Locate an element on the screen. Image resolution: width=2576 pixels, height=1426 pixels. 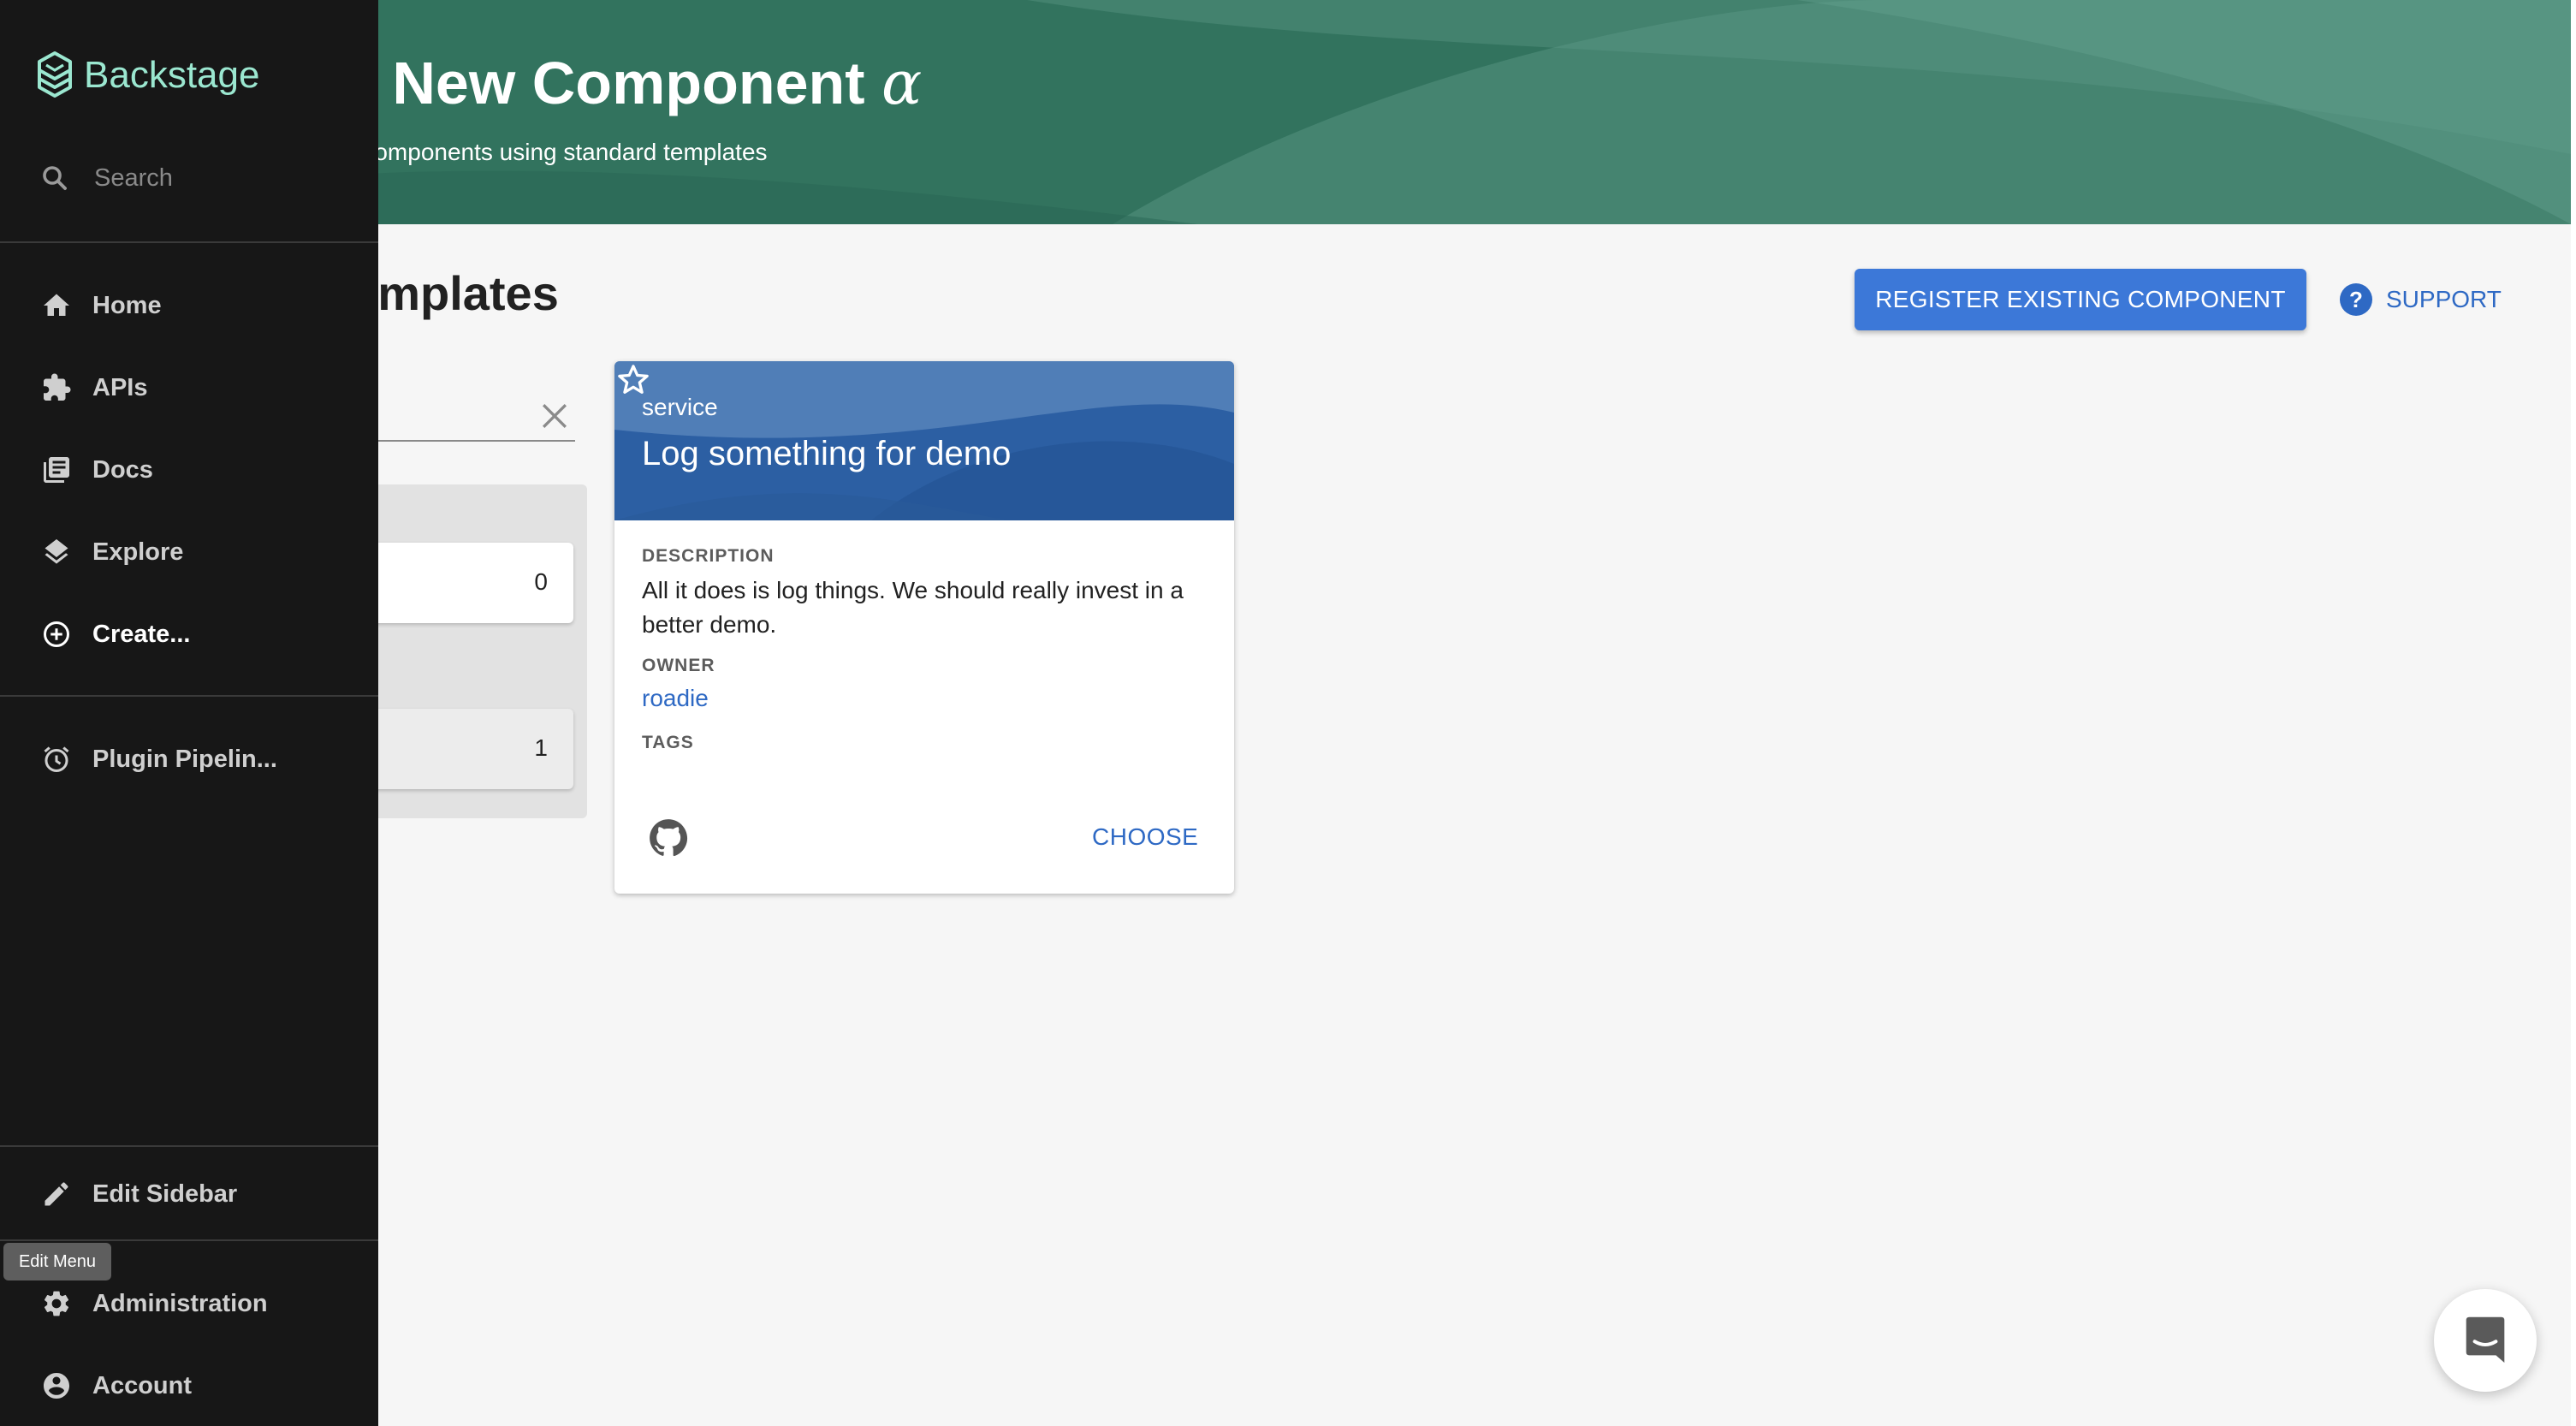
github-icon is located at coordinates (668, 838).